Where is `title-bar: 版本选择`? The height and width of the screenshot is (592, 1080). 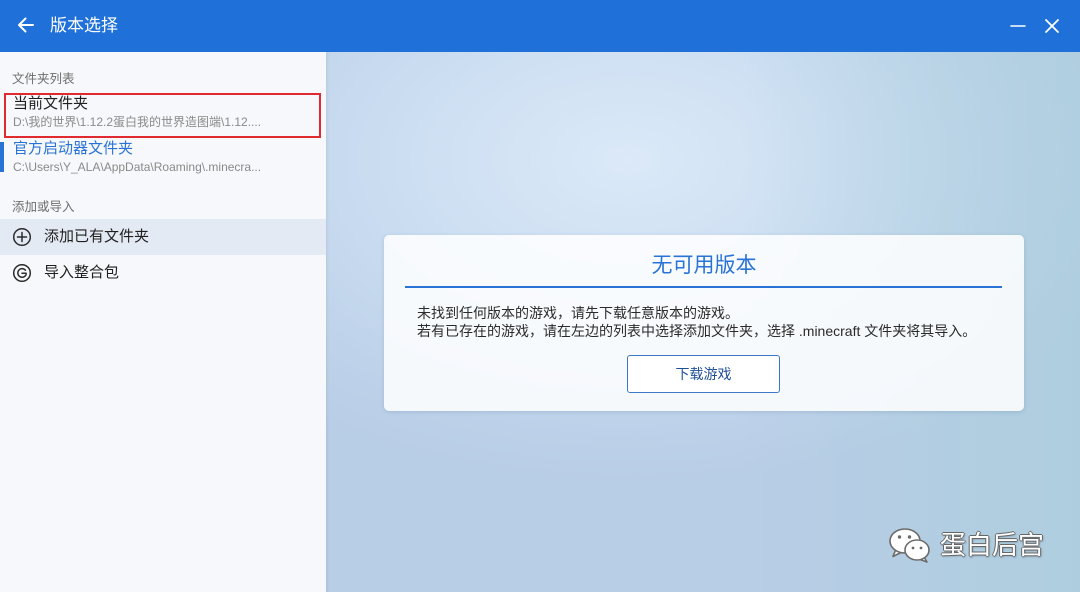
title-bar: 版本选择 is located at coordinates (540, 26).